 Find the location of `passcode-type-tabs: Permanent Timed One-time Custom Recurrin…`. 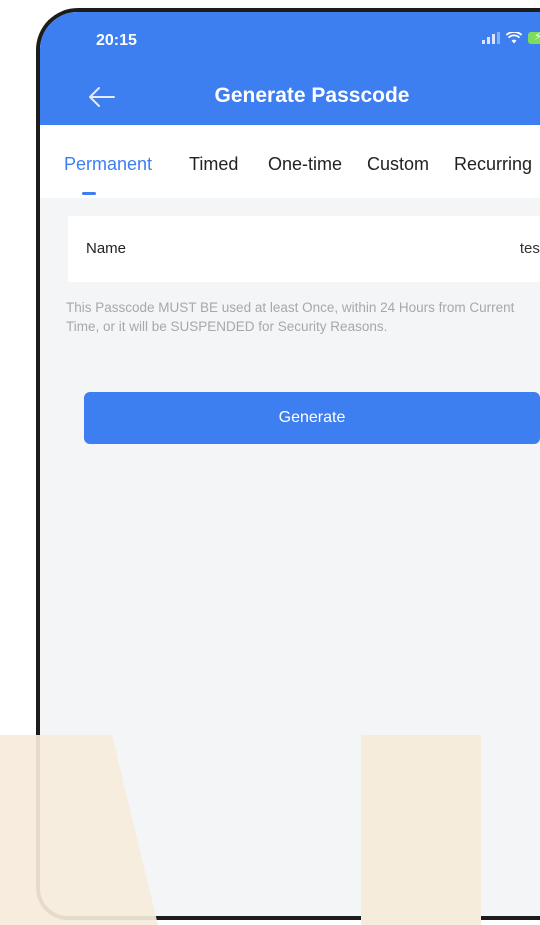

passcode-type-tabs: Permanent Timed One-time Custom Recurrin… is located at coordinates (290, 161).